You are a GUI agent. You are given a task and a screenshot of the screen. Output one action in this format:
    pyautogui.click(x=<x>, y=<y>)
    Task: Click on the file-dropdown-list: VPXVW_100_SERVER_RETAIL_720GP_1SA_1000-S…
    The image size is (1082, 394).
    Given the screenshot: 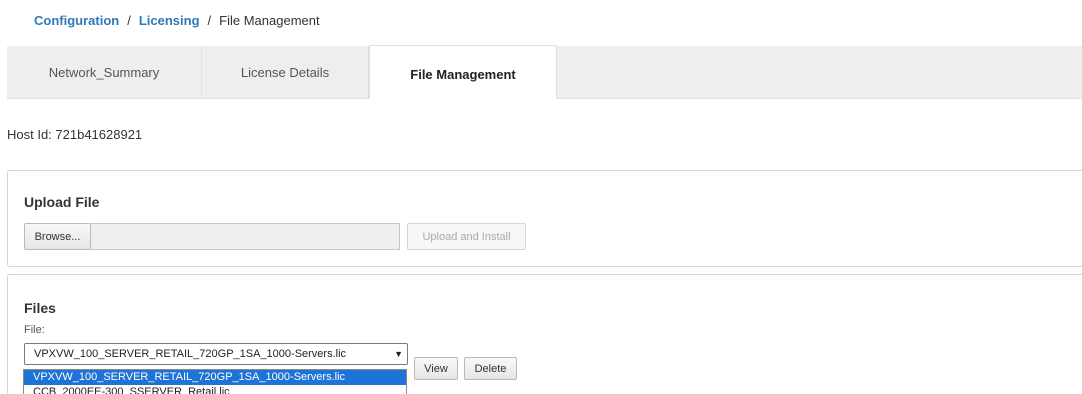 What is the action you would take?
    pyautogui.click(x=215, y=381)
    